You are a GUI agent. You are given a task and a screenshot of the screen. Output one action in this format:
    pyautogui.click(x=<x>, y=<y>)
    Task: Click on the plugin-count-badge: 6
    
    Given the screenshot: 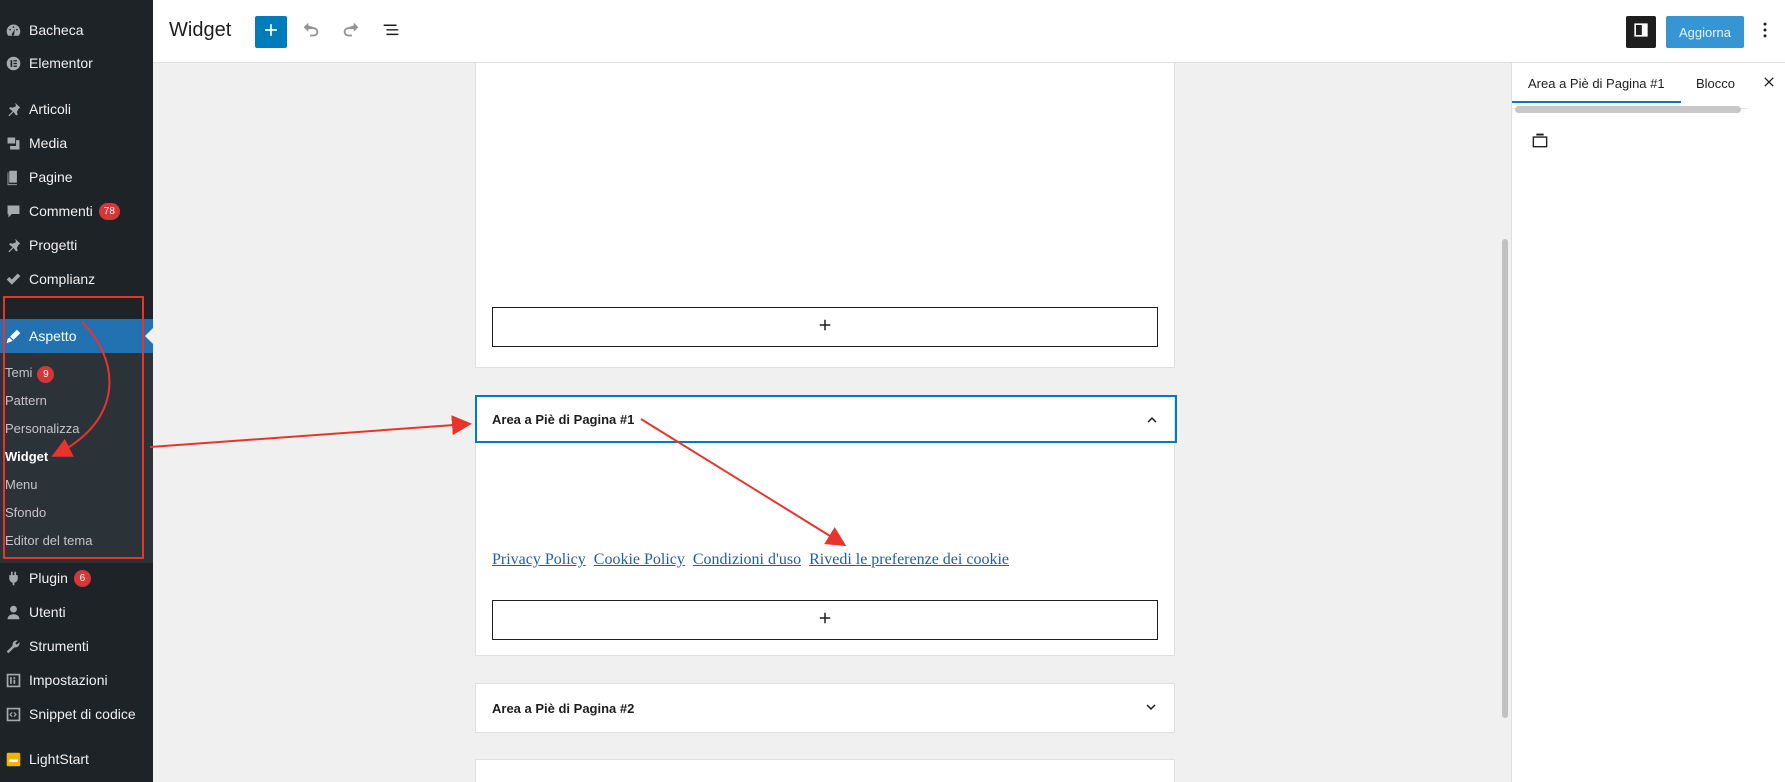 What is the action you would take?
    pyautogui.click(x=82, y=578)
    